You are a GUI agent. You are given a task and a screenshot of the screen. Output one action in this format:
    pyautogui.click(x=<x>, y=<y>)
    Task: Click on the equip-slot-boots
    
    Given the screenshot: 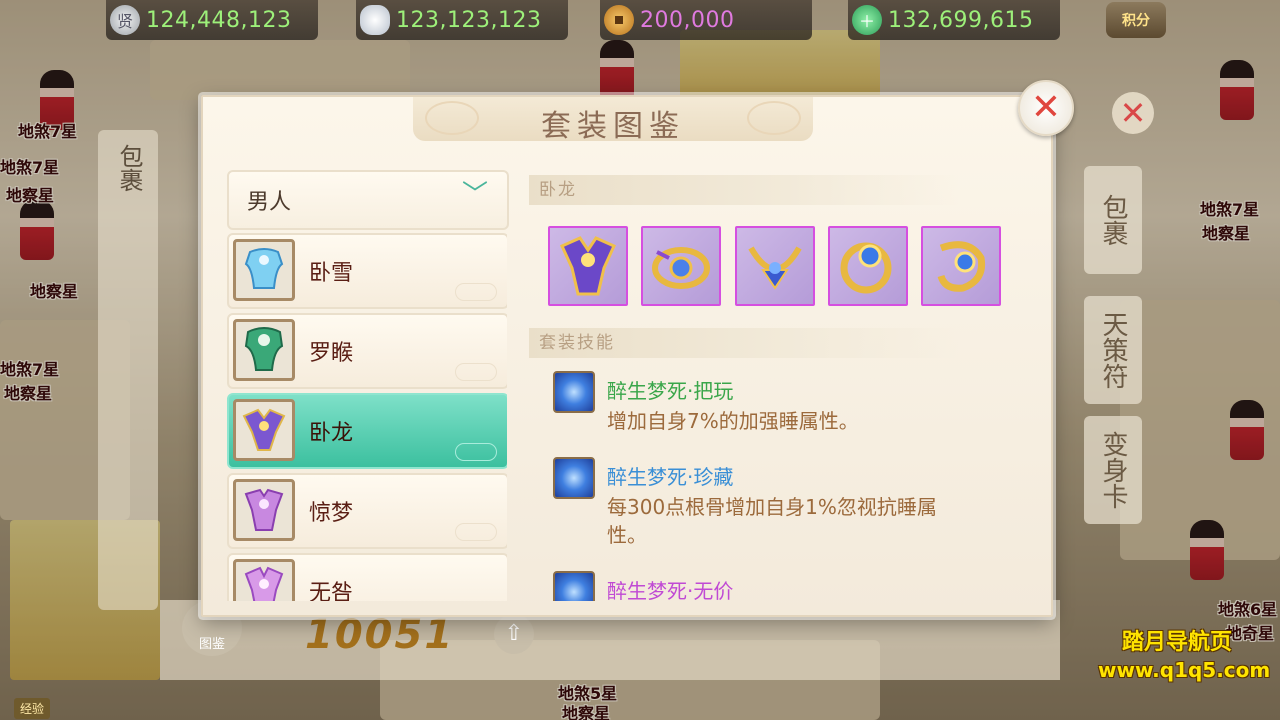 What is the action you would take?
    pyautogui.click(x=961, y=266)
    